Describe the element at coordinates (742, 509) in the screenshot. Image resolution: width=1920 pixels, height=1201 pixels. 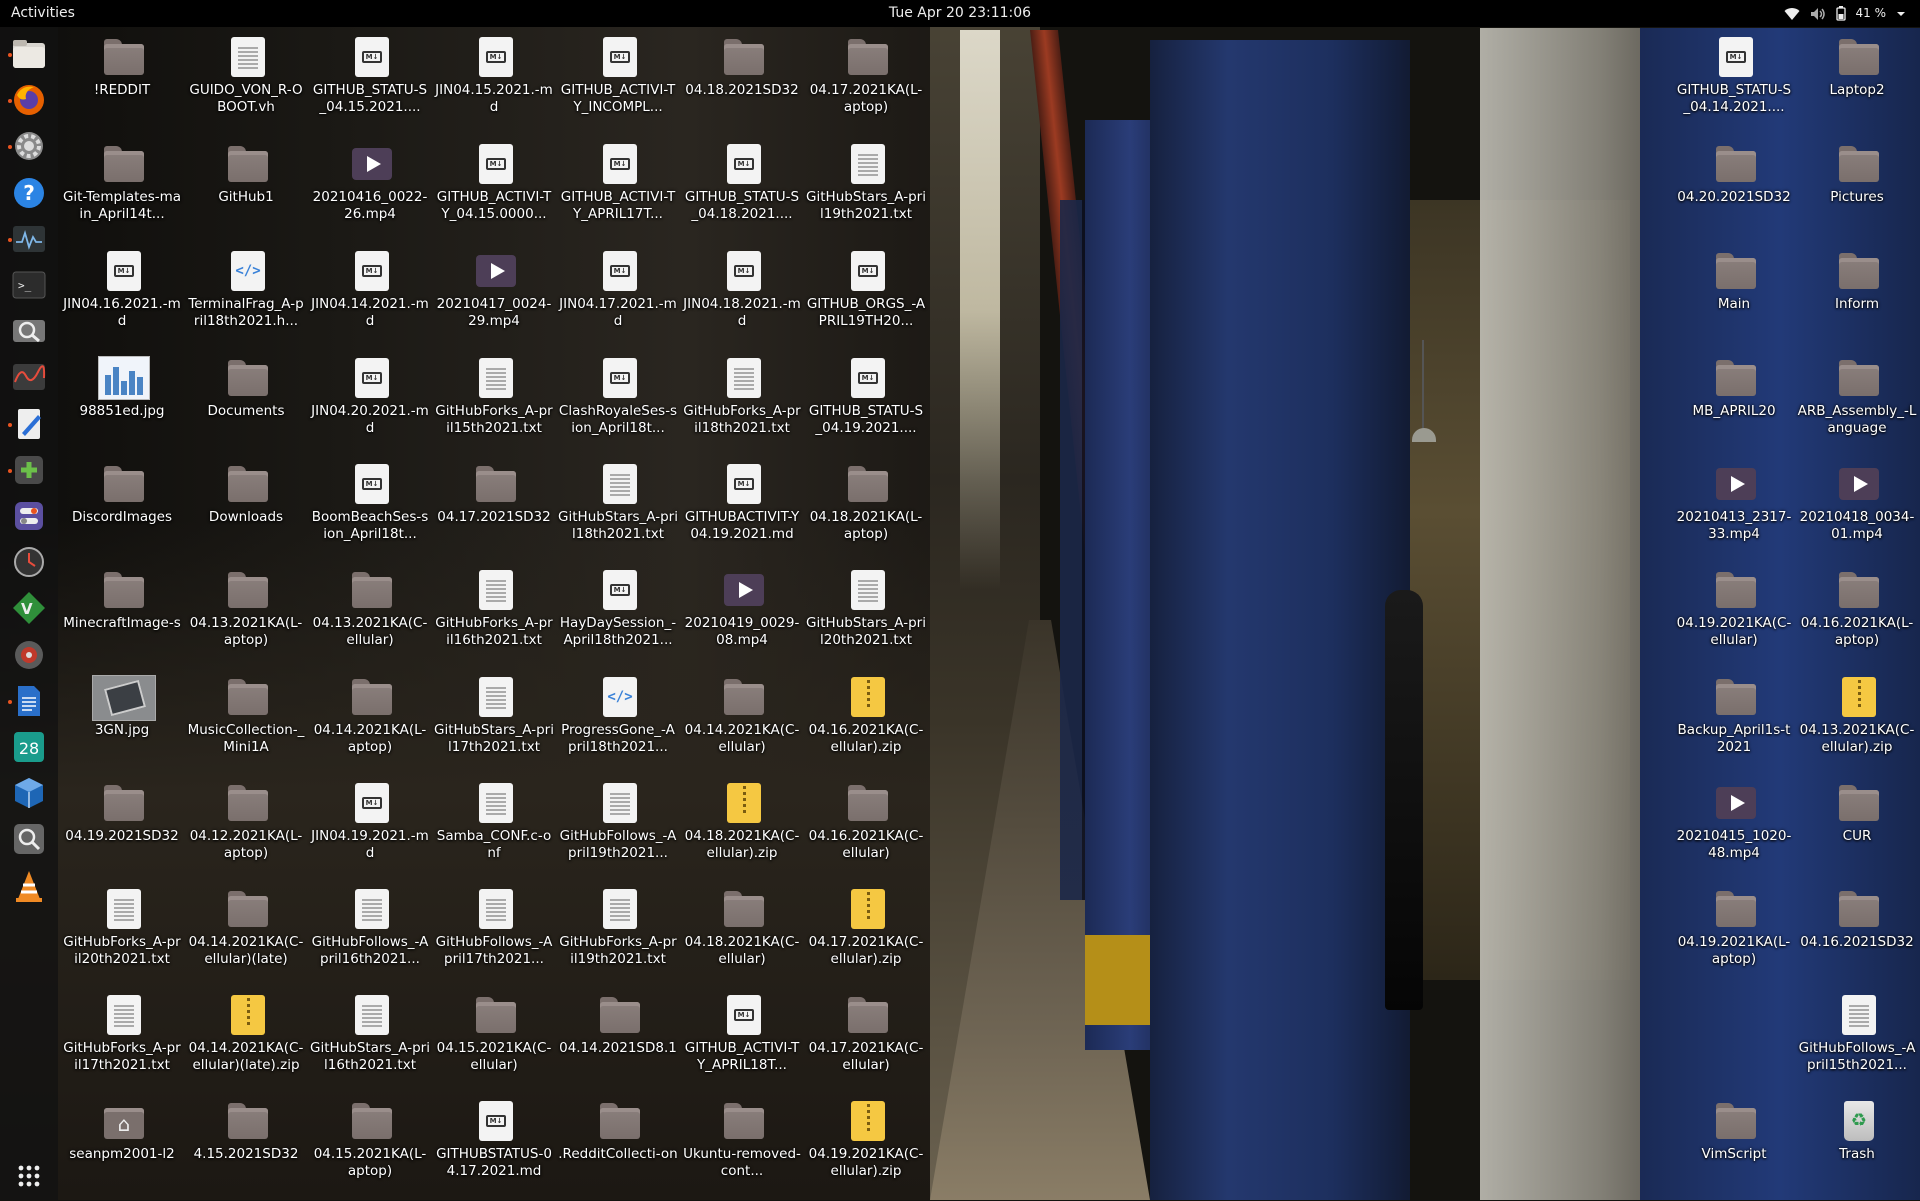
I see `desktop-icon: M↓ GITHUBACTIVIT-Y04.19.2021.md` at that location.